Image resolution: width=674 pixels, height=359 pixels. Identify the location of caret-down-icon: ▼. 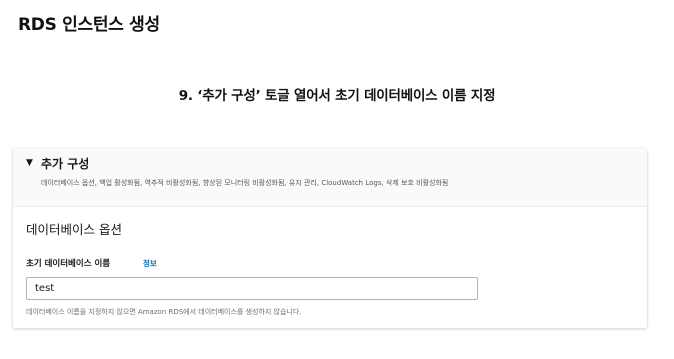
(29, 163).